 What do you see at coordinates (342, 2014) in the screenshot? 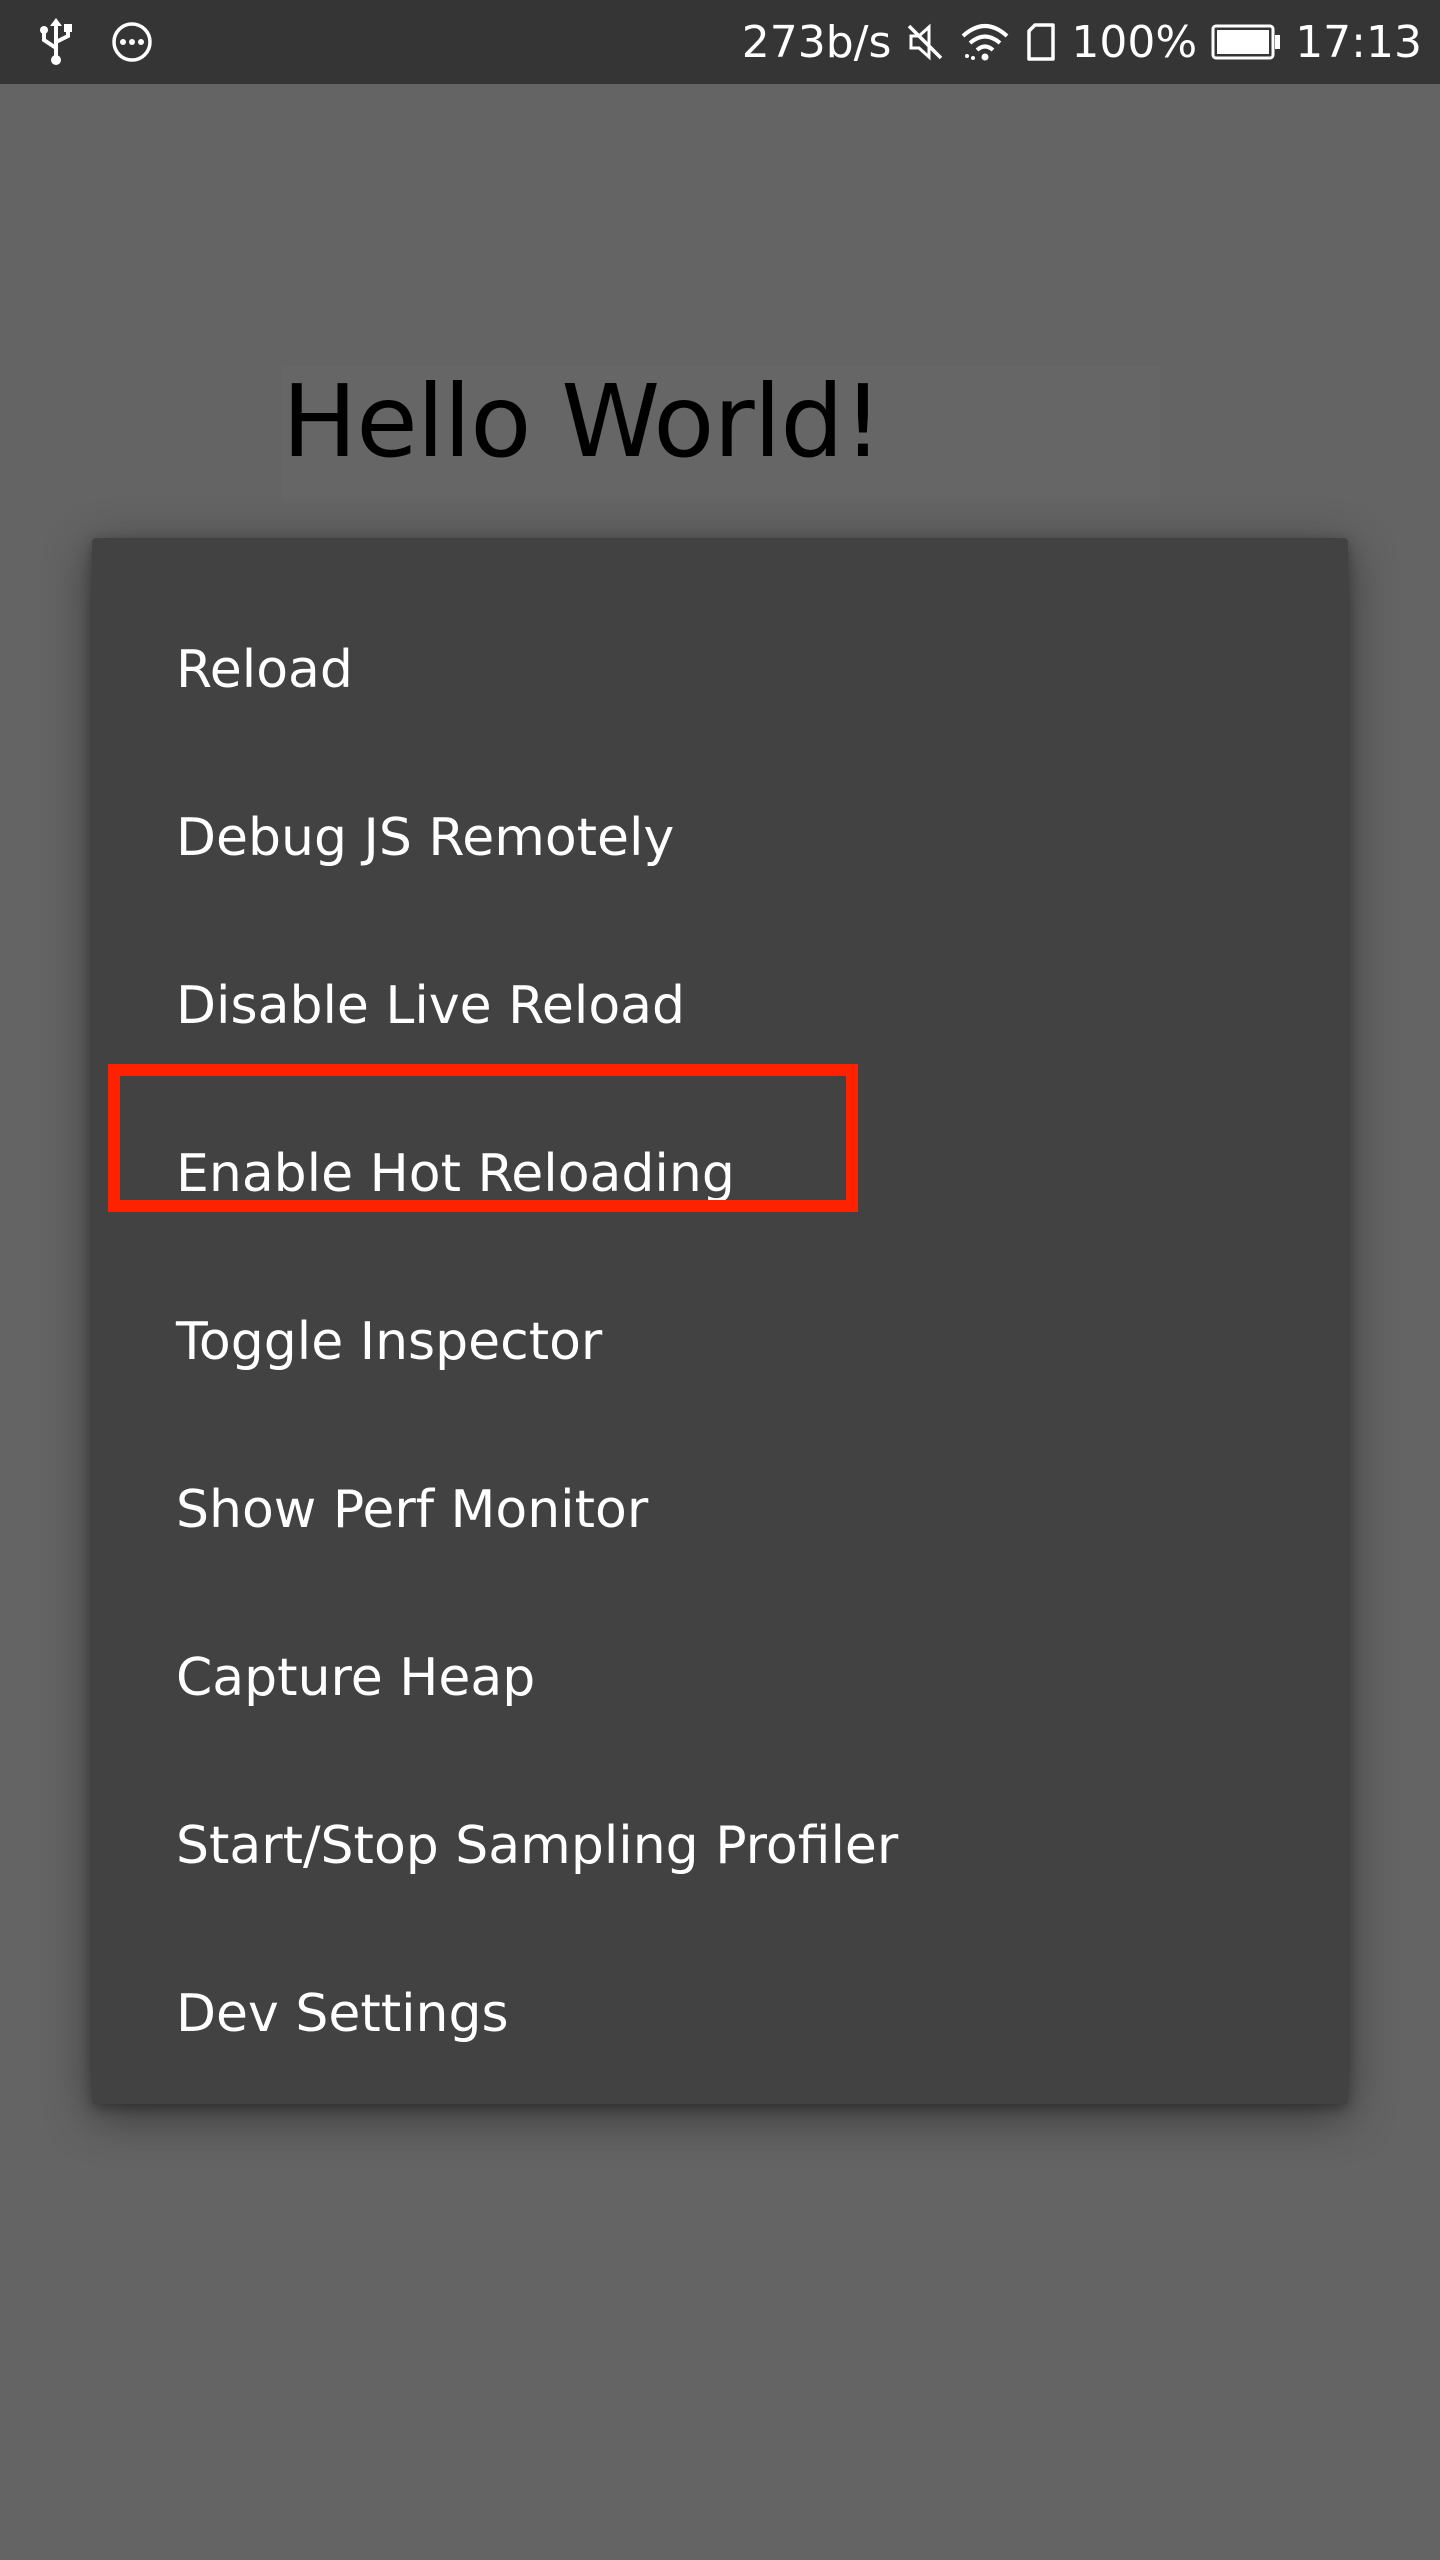
I see `menu-item-label: Dev Settings` at bounding box center [342, 2014].